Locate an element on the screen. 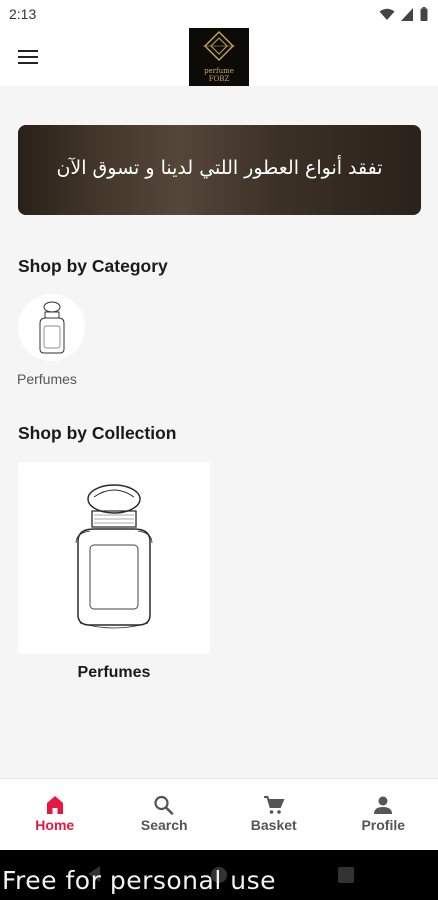 Image resolution: width=438 pixels, height=900 pixels. category-item-perfumes is located at coordinates (51, 327).